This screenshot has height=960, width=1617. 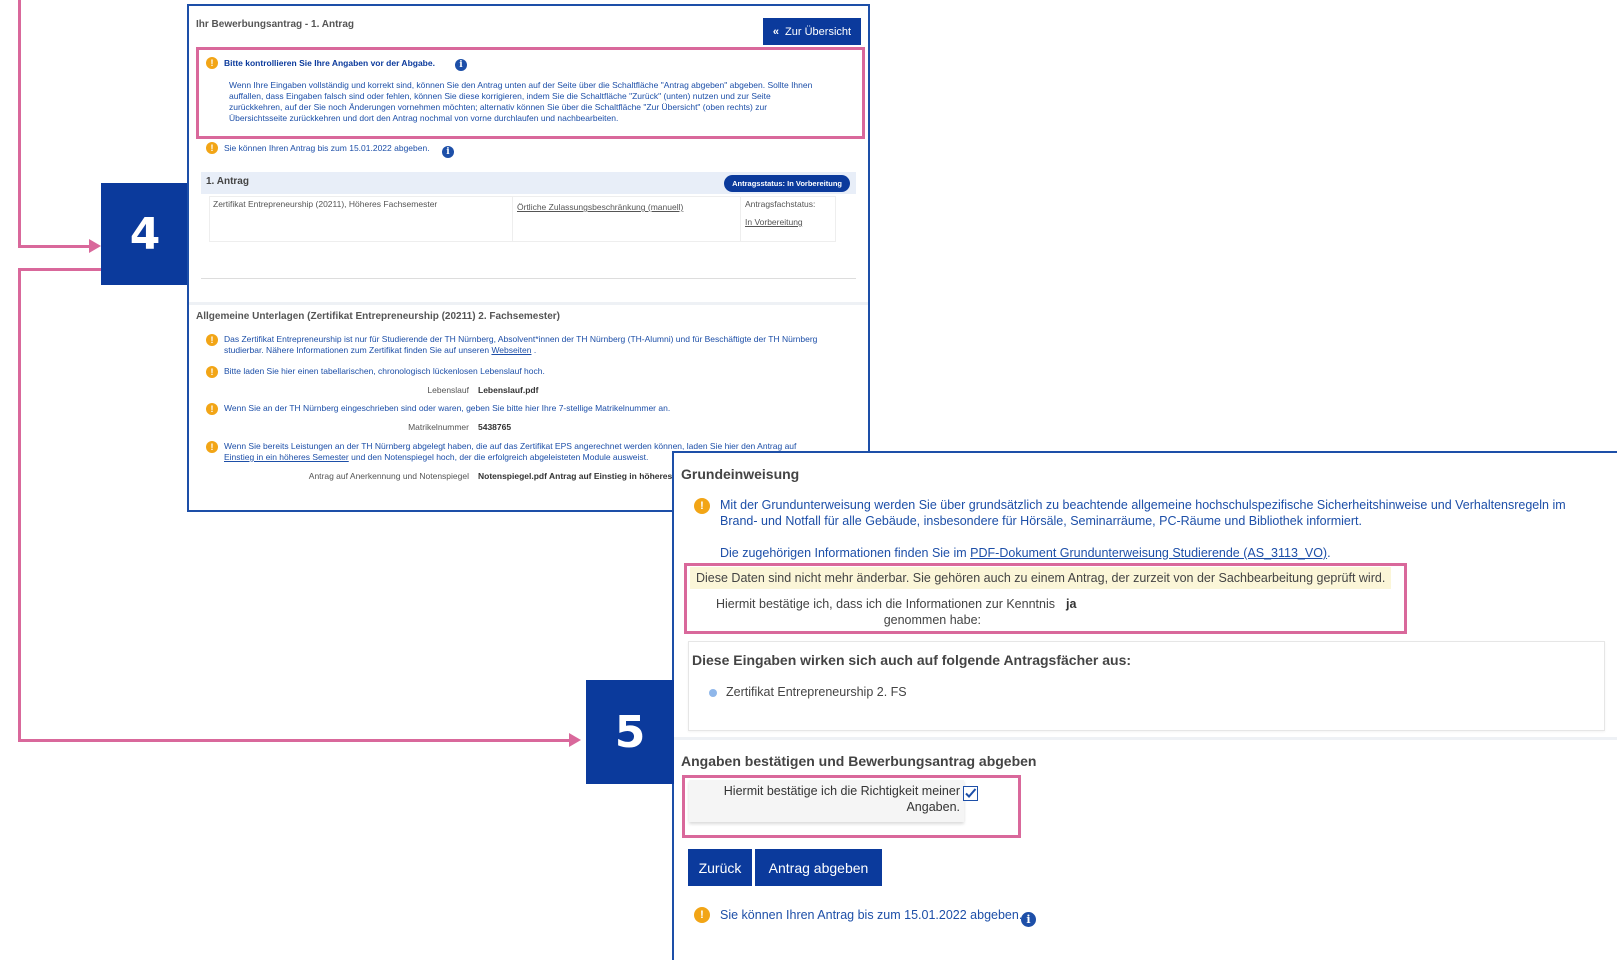 I want to click on recognition-label: Antrag auf Anerkennung und Notenspiegel, so click(x=388, y=476).